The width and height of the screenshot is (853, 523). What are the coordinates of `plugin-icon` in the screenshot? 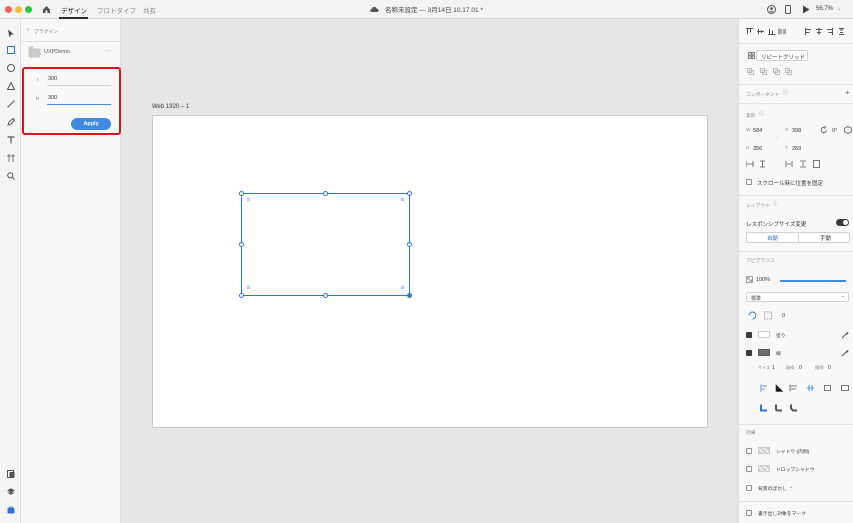 It's located at (34, 52).